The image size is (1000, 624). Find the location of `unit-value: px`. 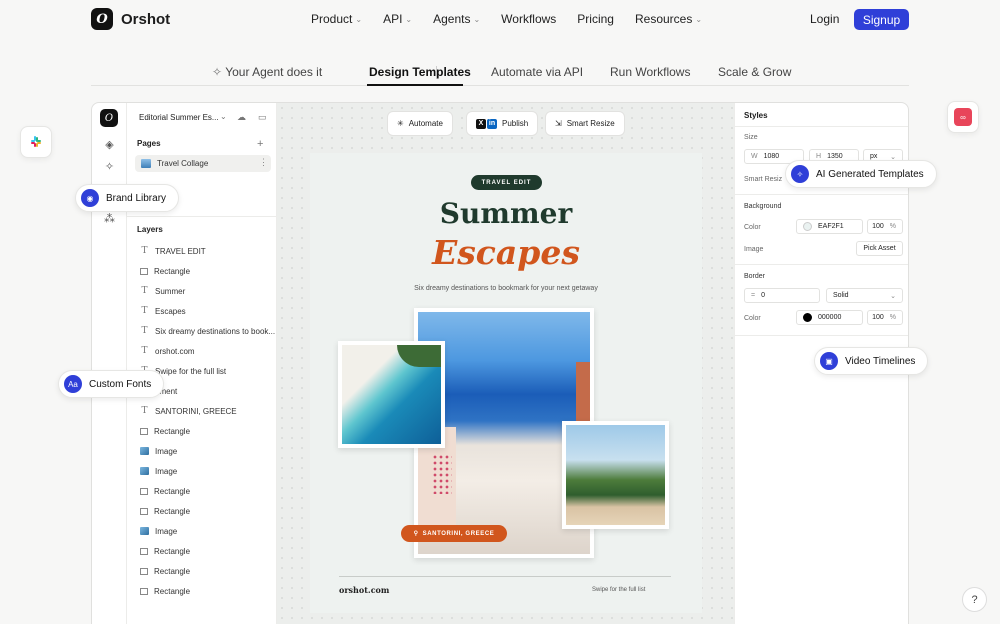

unit-value: px is located at coordinates (874, 156).